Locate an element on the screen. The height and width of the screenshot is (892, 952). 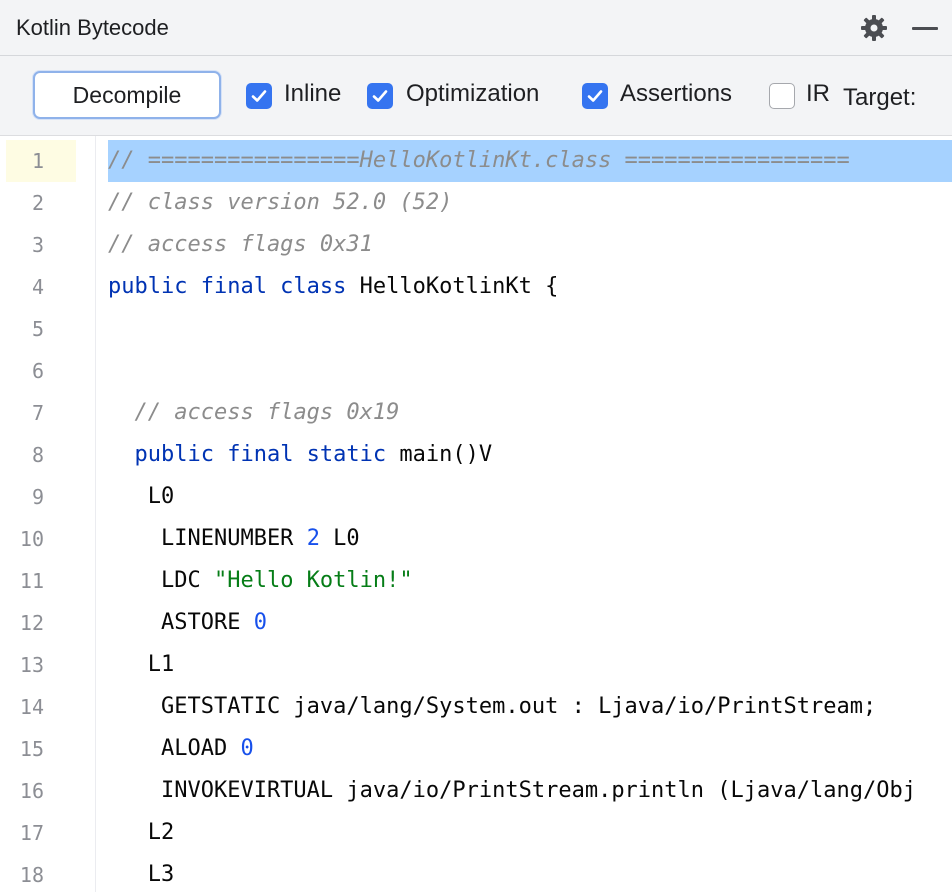
line-number: 14 is located at coordinates (31, 707).